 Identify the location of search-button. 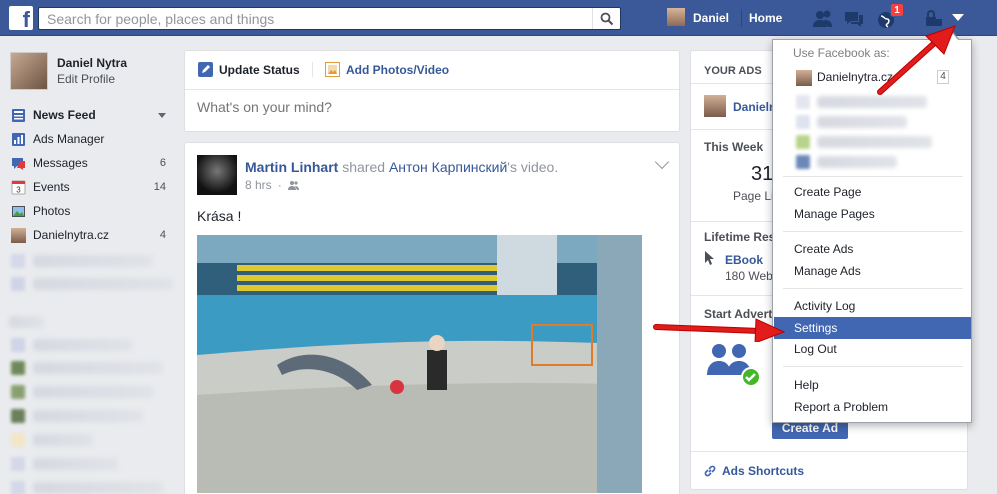
(606, 18).